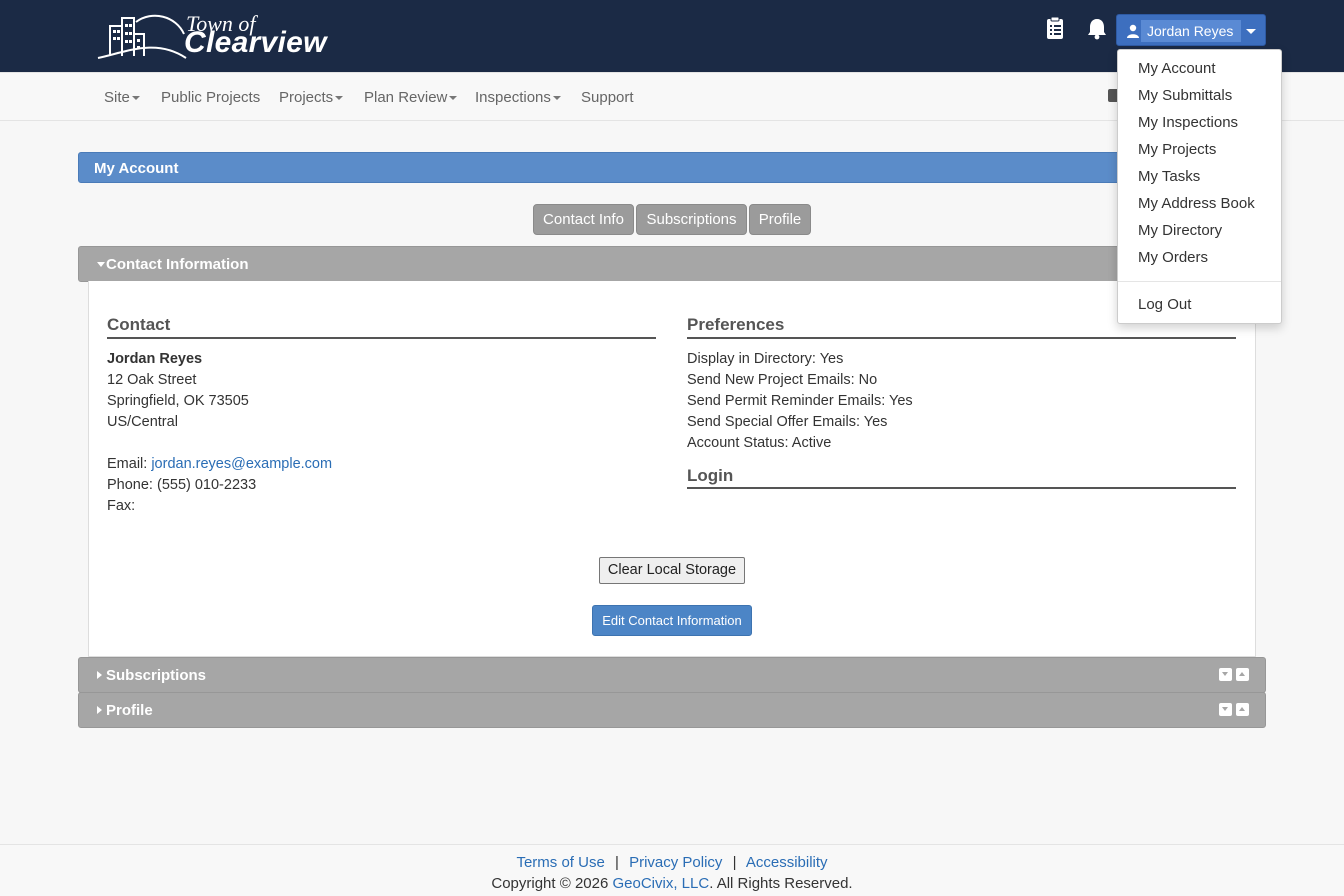 This screenshot has height=896, width=1344. What do you see at coordinates (672, 264) in the screenshot?
I see `contact-information-panel-header: Contact Information` at bounding box center [672, 264].